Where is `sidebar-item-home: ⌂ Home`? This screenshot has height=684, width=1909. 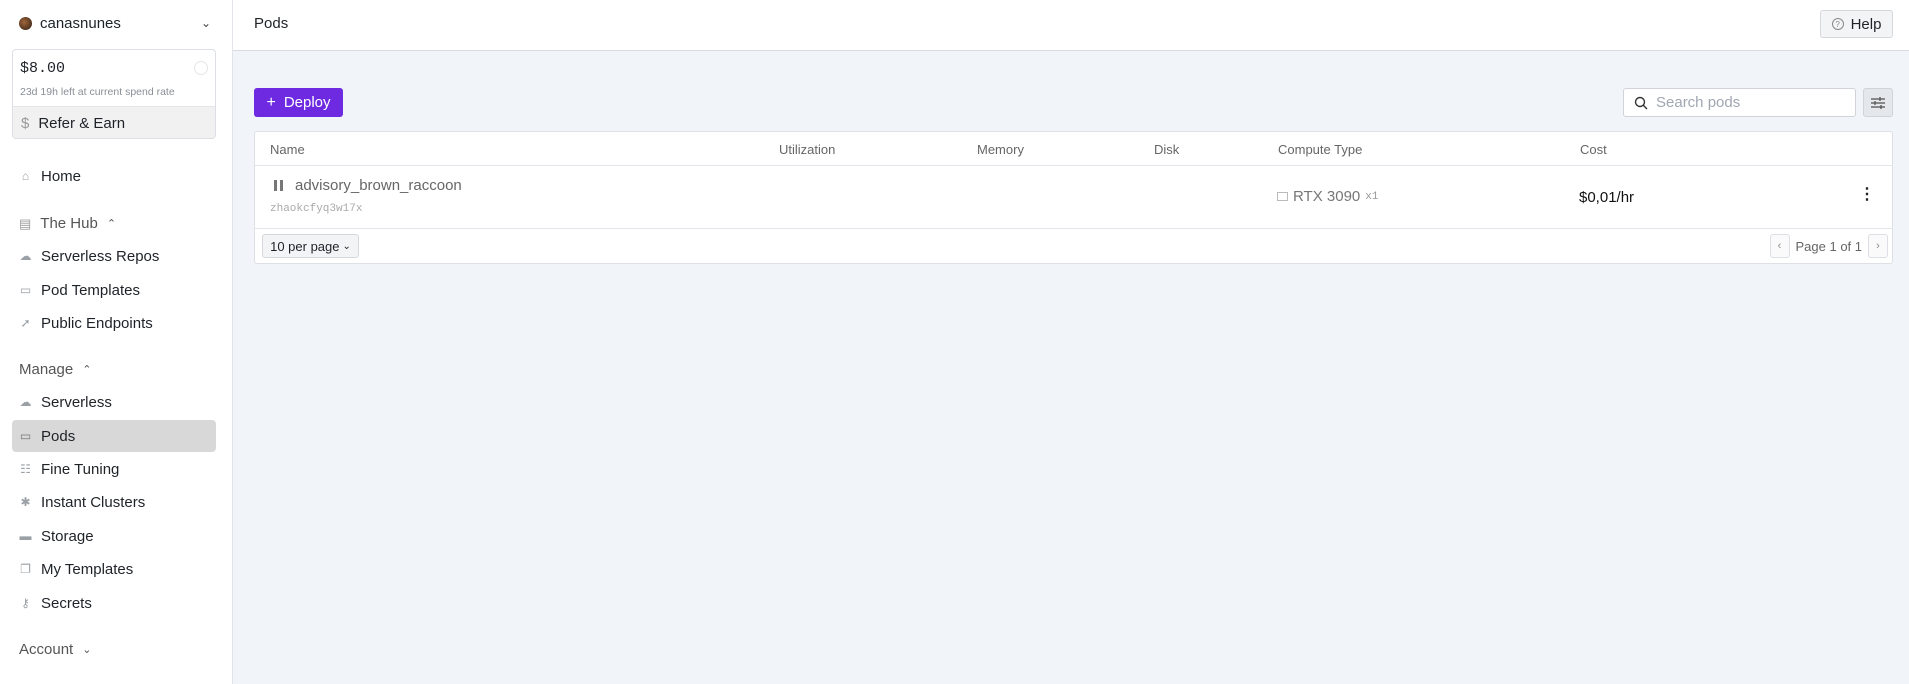
sidebar-item-home: ⌂ Home is located at coordinates (114, 176).